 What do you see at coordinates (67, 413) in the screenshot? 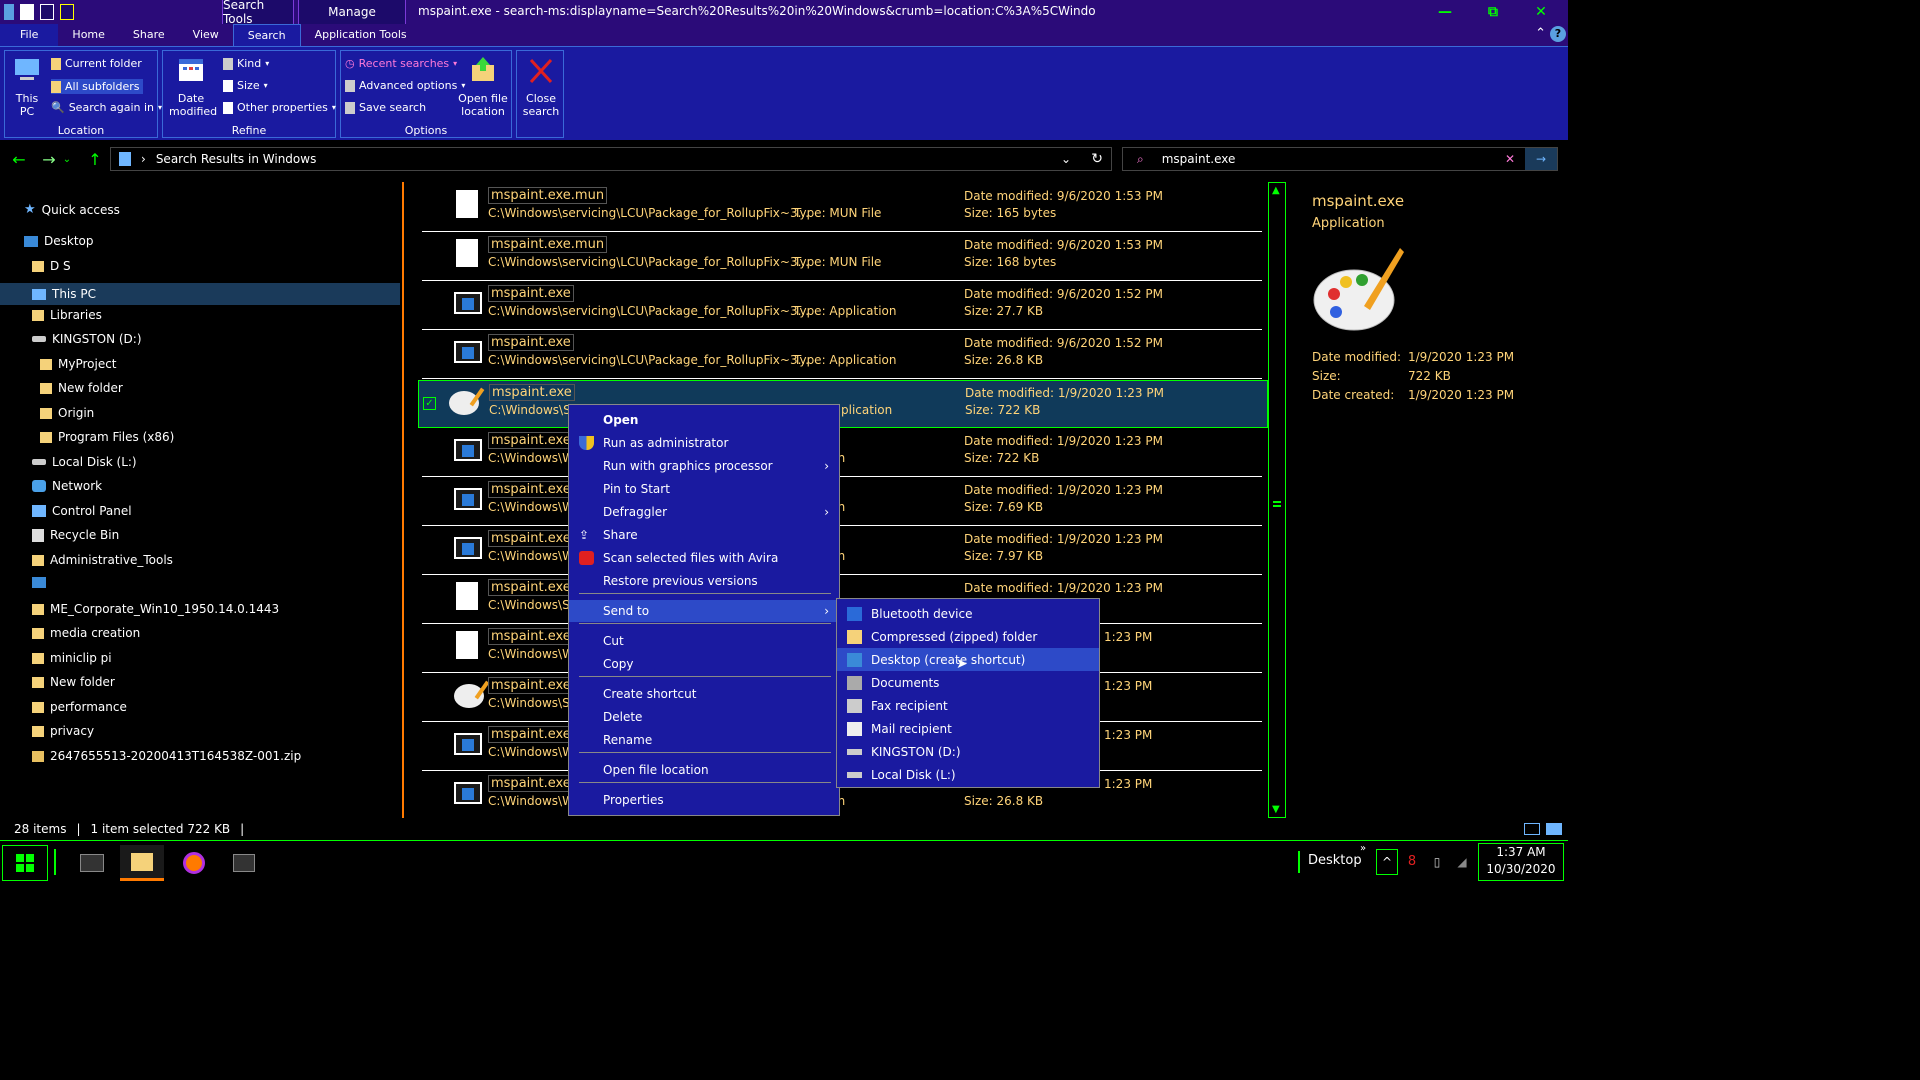
I see `tree-item: Origin` at bounding box center [67, 413].